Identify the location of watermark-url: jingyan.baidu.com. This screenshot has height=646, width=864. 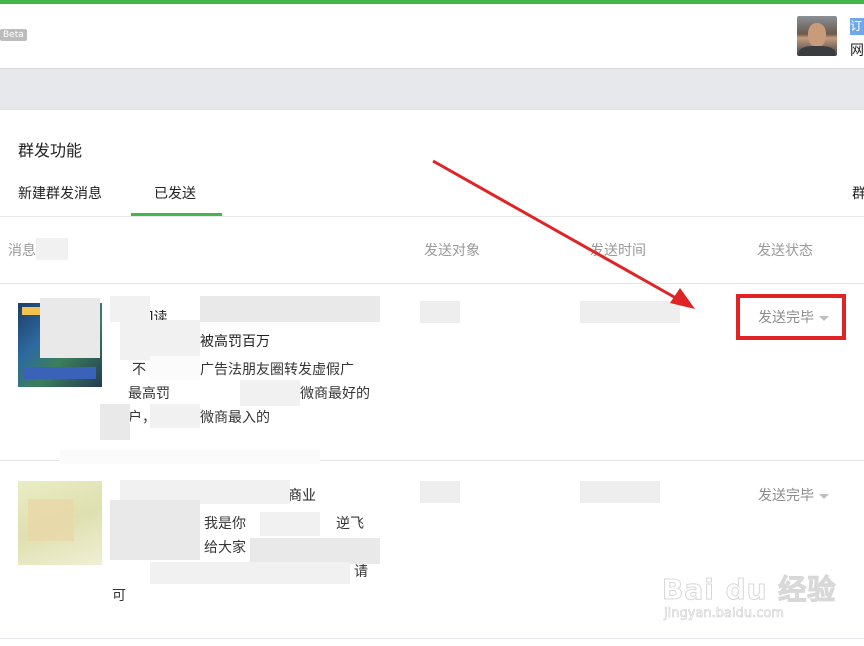
(724, 614).